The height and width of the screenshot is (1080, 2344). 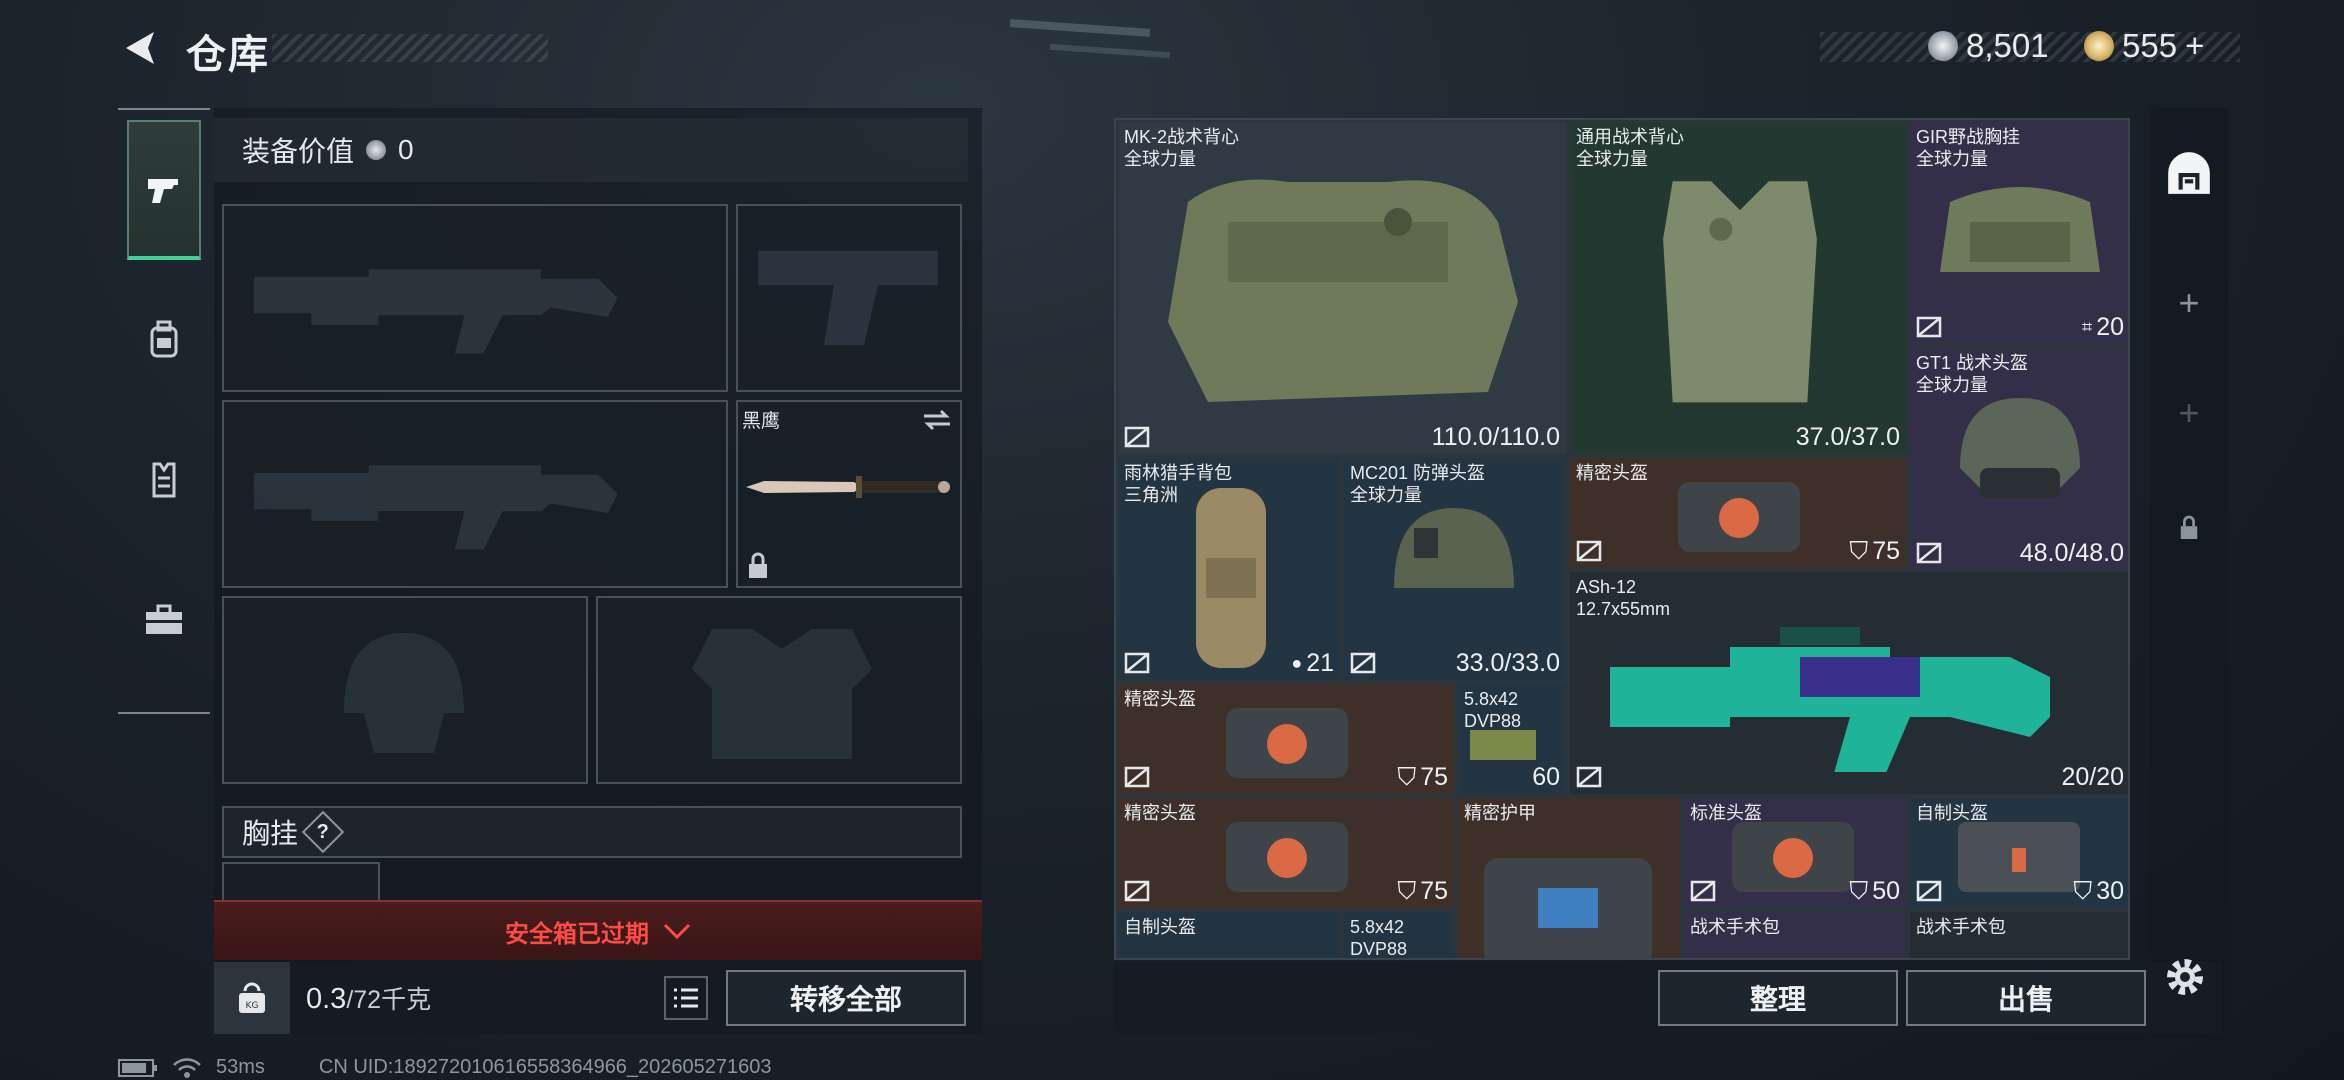 I want to click on item-ash12-rifle: ASh-12 12.7x55mm 20/20, so click(x=1848, y=683).